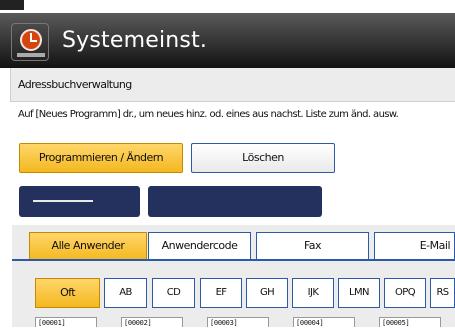 This screenshot has height=328, width=455. I want to click on tab-all-users: Alle Anwender, so click(88, 246).